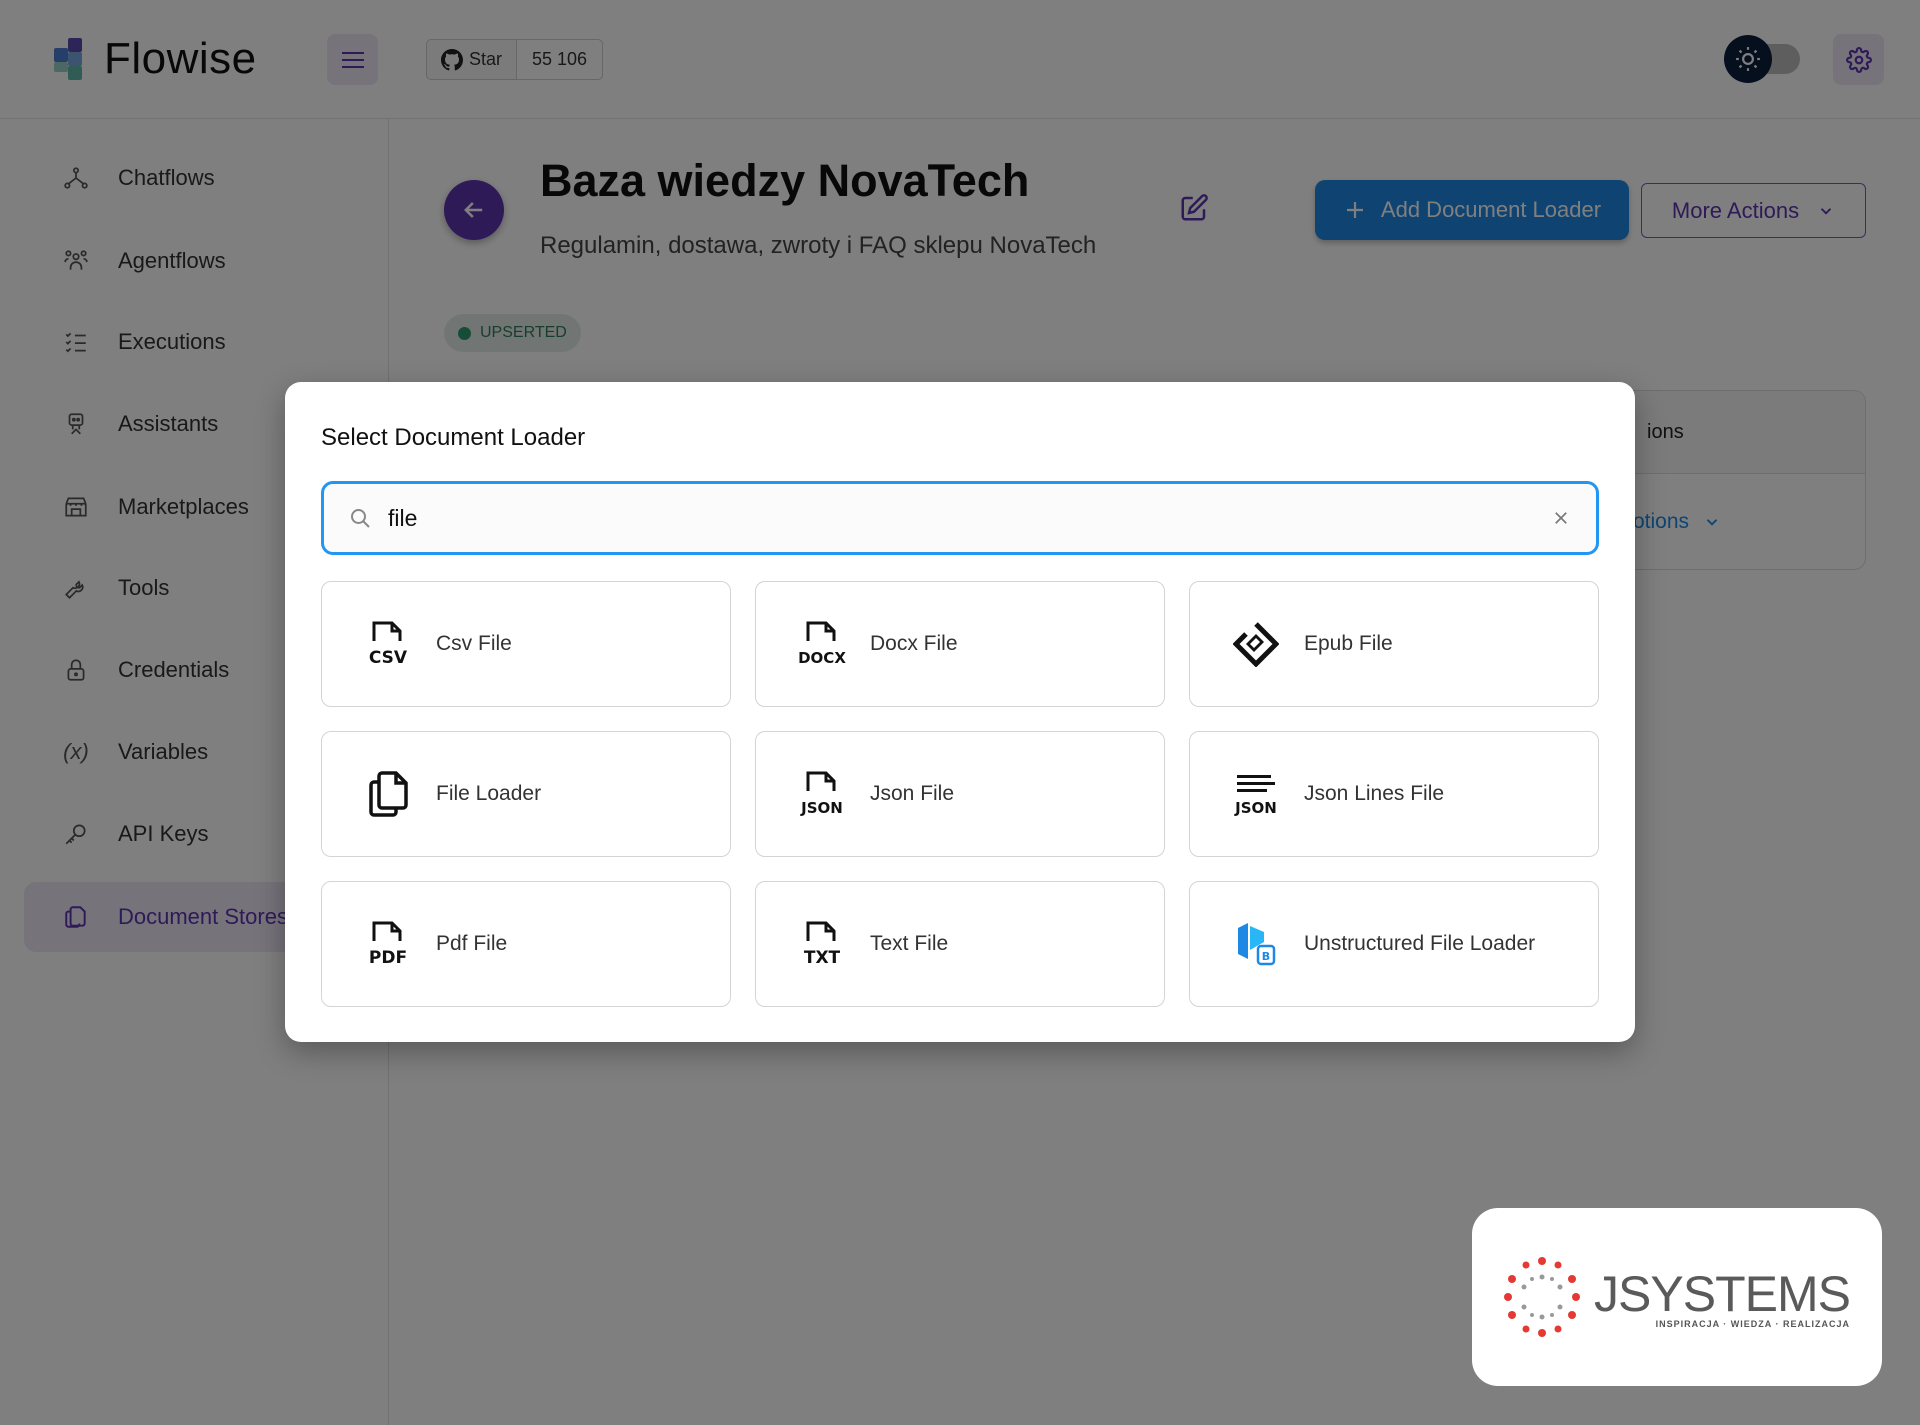 Image resolution: width=1920 pixels, height=1425 pixels. Describe the element at coordinates (472, 943) in the screenshot. I see `loader-card-label: Pdf File` at that location.